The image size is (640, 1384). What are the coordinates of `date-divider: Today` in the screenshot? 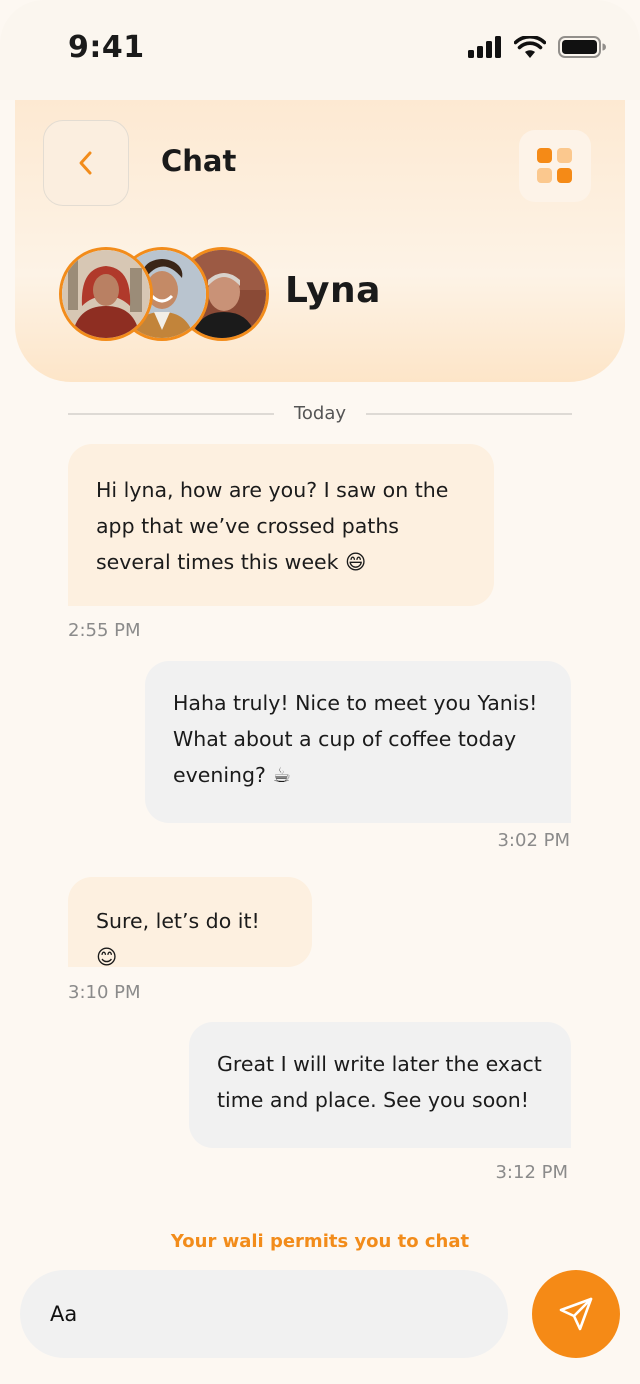 It's located at (320, 413).